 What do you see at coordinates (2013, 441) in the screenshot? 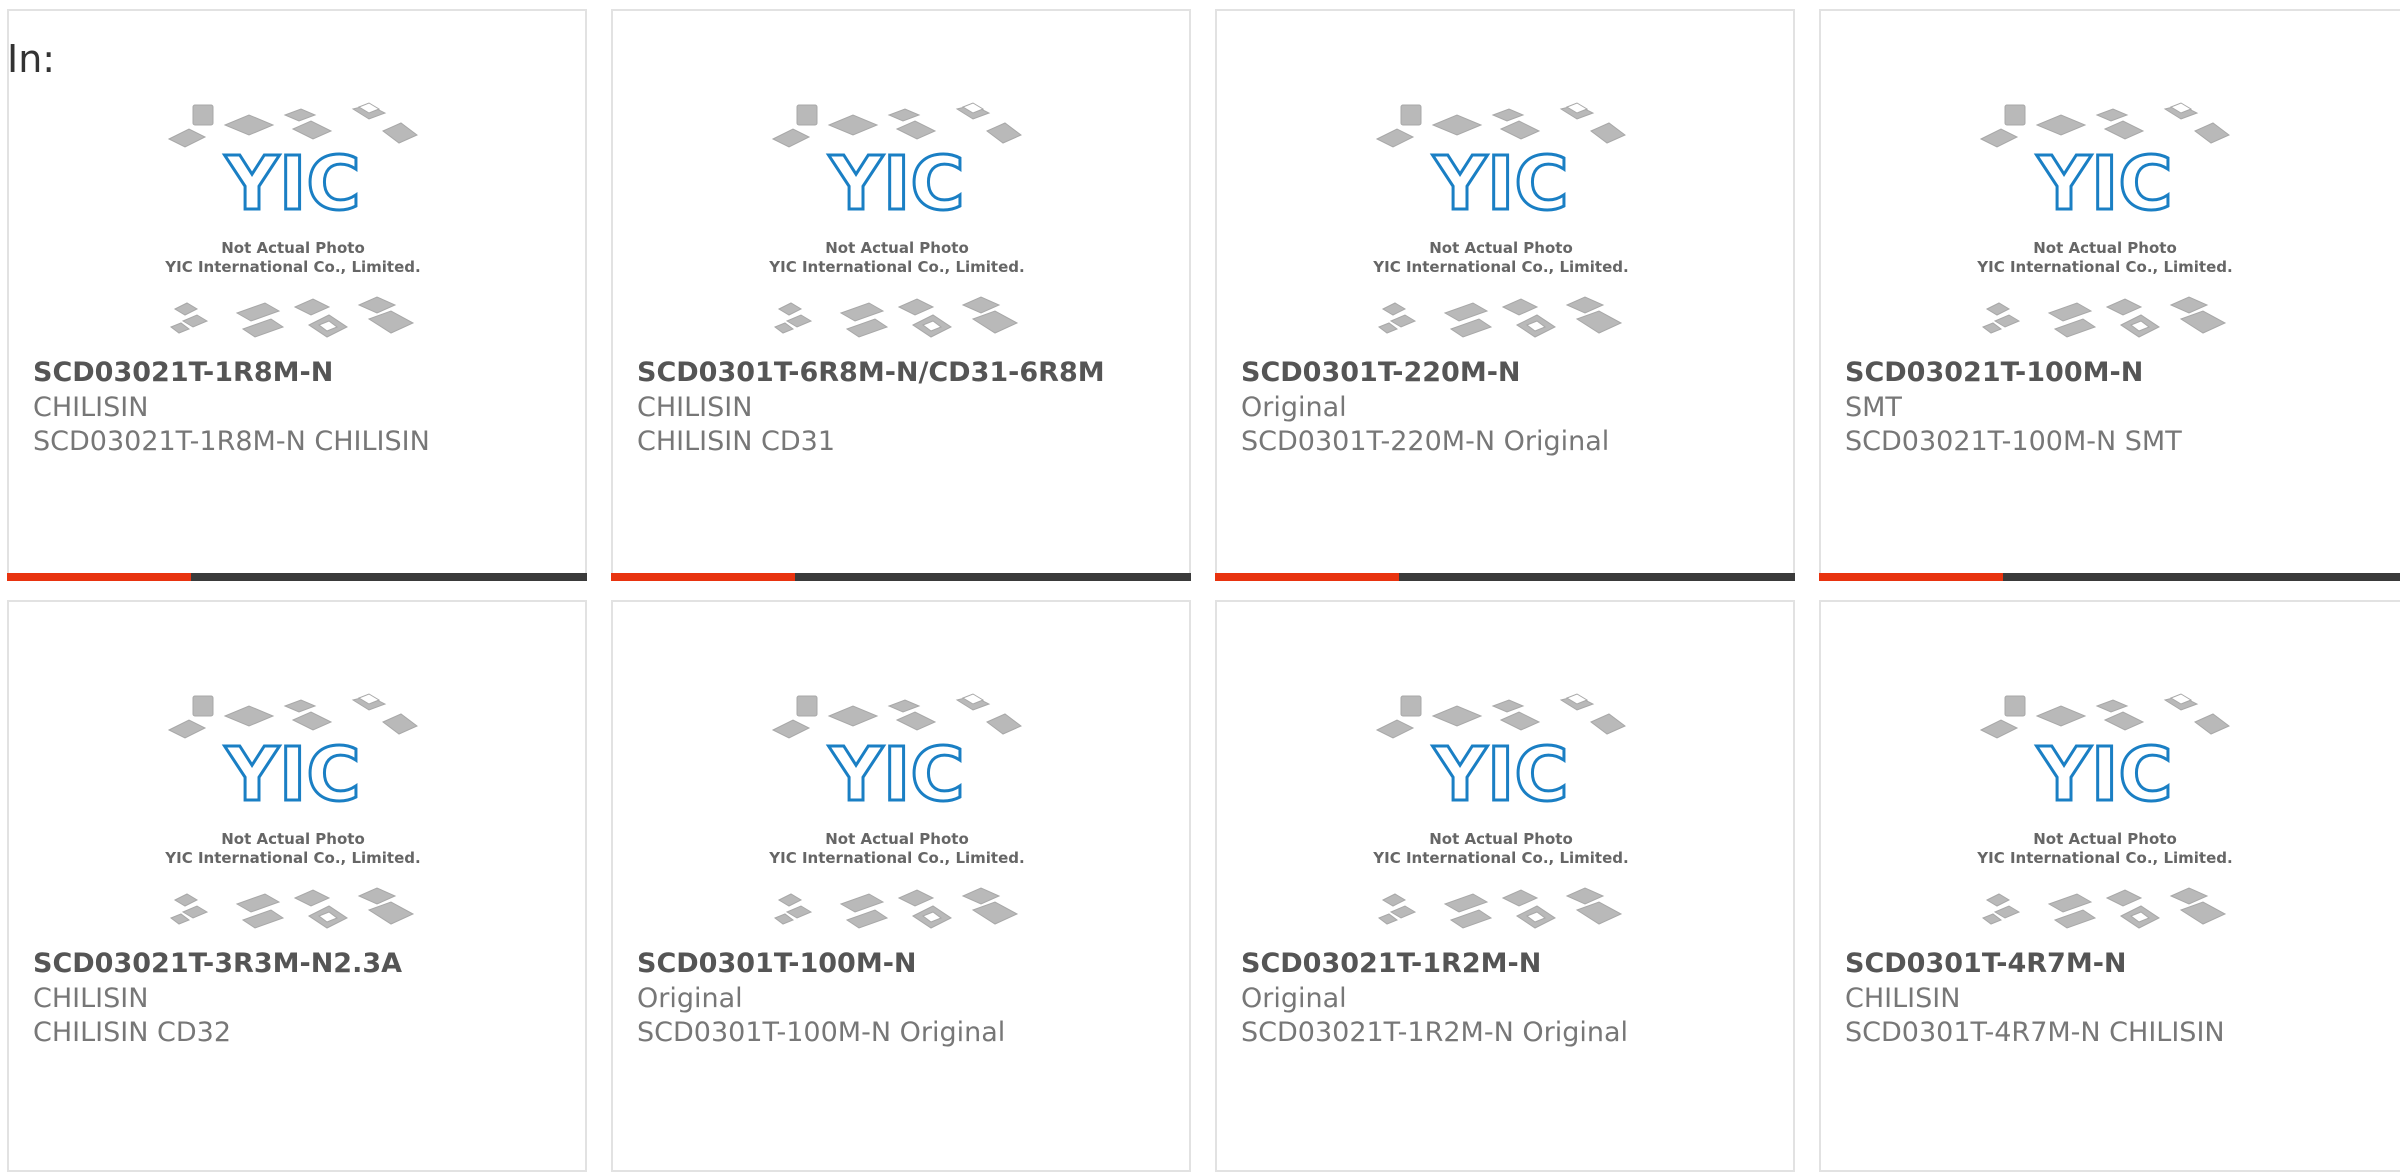
I see `product-description: SCD03021T-100M-N SMT` at bounding box center [2013, 441].